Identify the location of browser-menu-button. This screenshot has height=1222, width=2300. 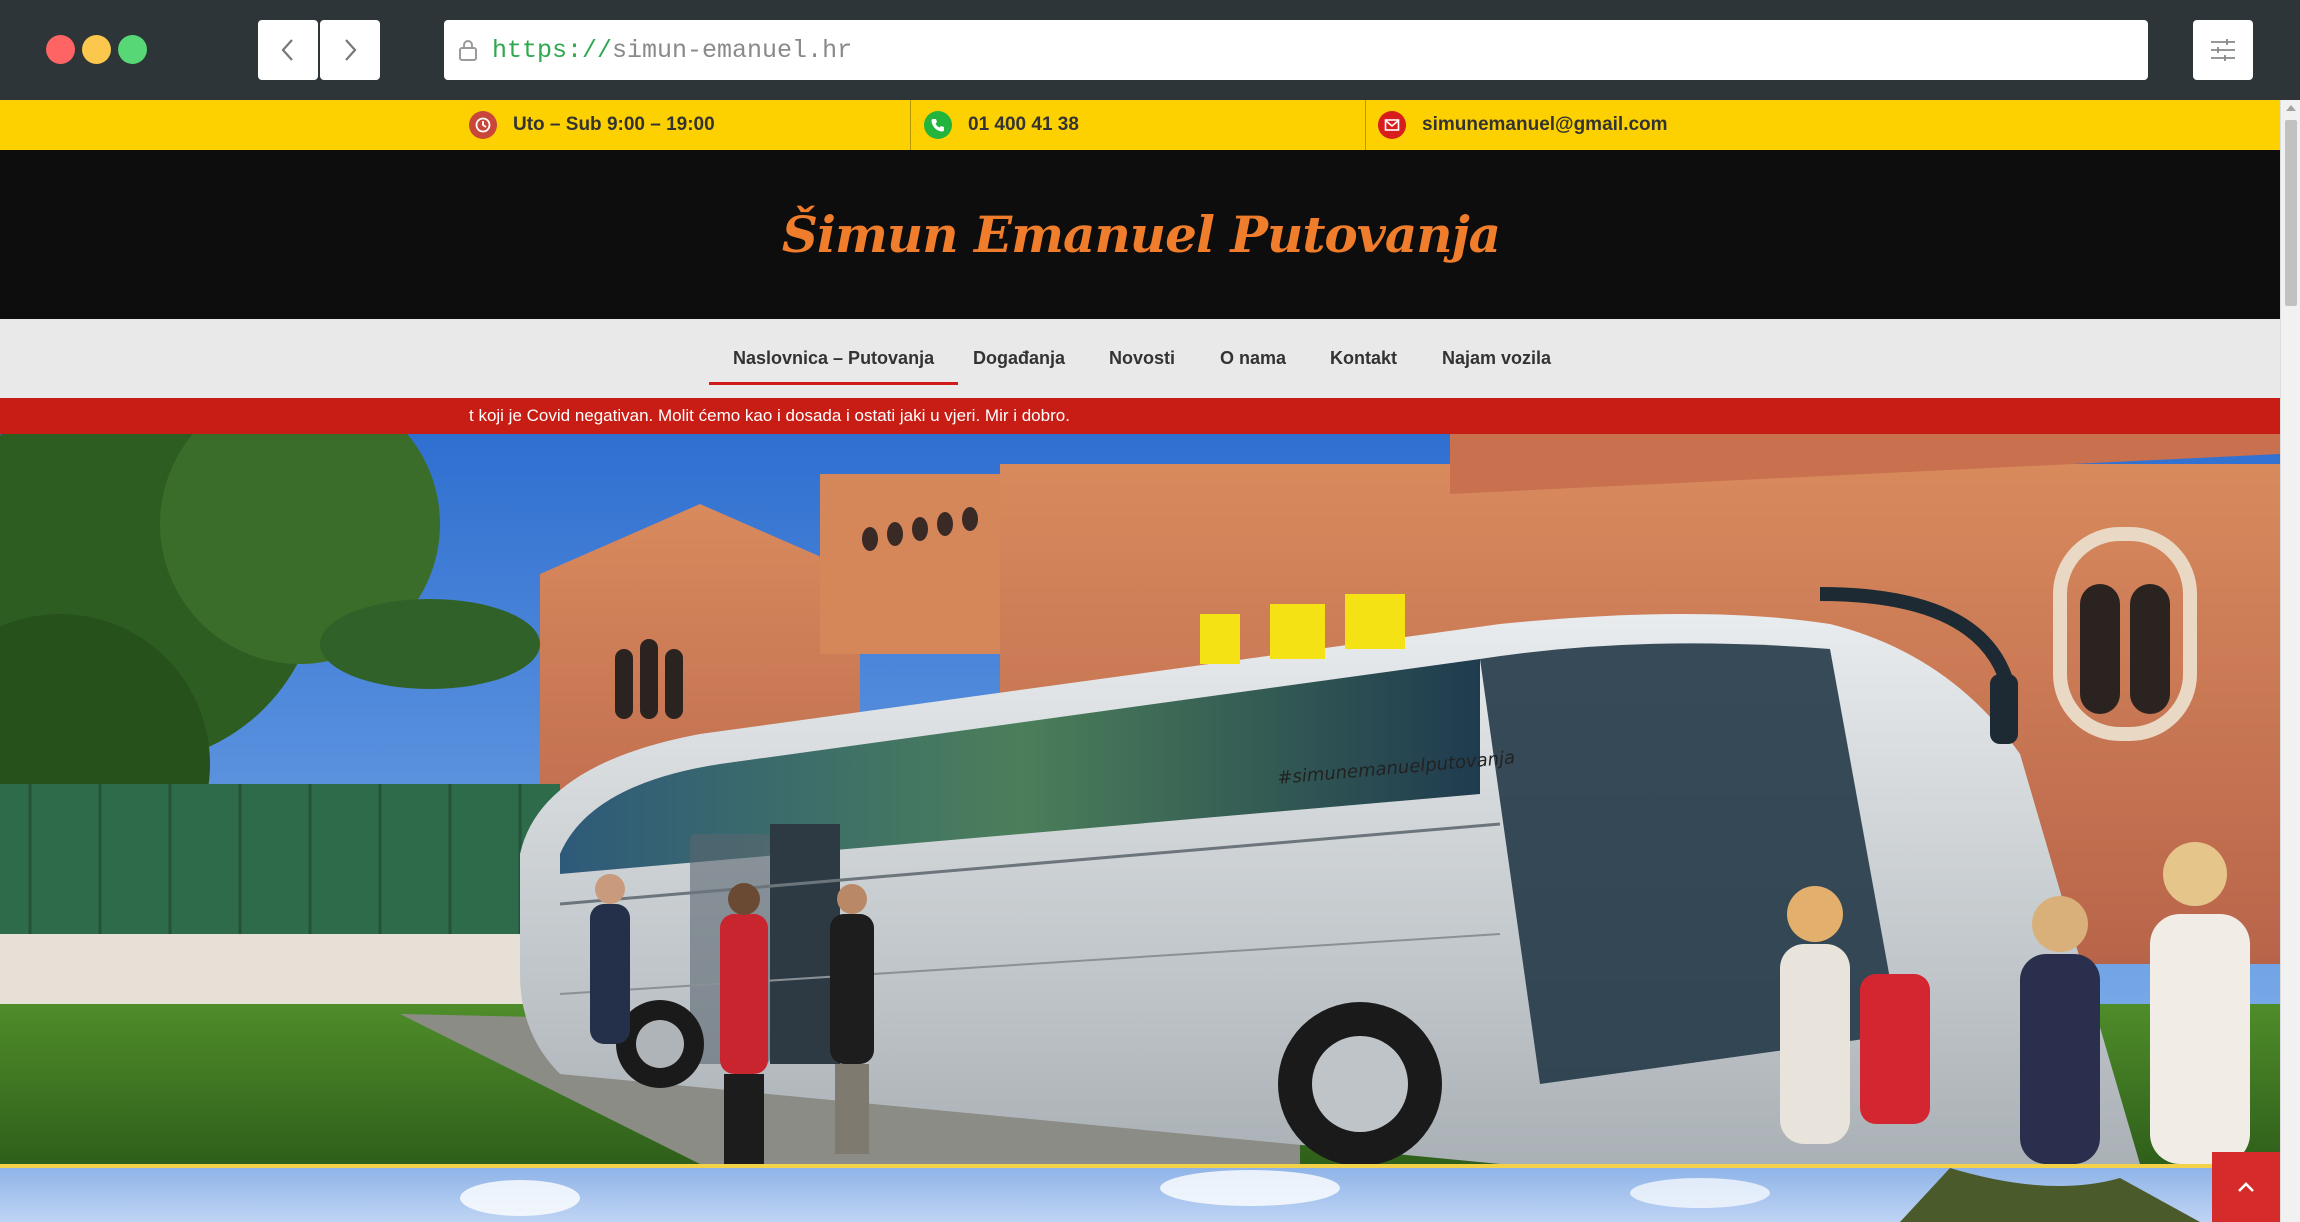
(2223, 50).